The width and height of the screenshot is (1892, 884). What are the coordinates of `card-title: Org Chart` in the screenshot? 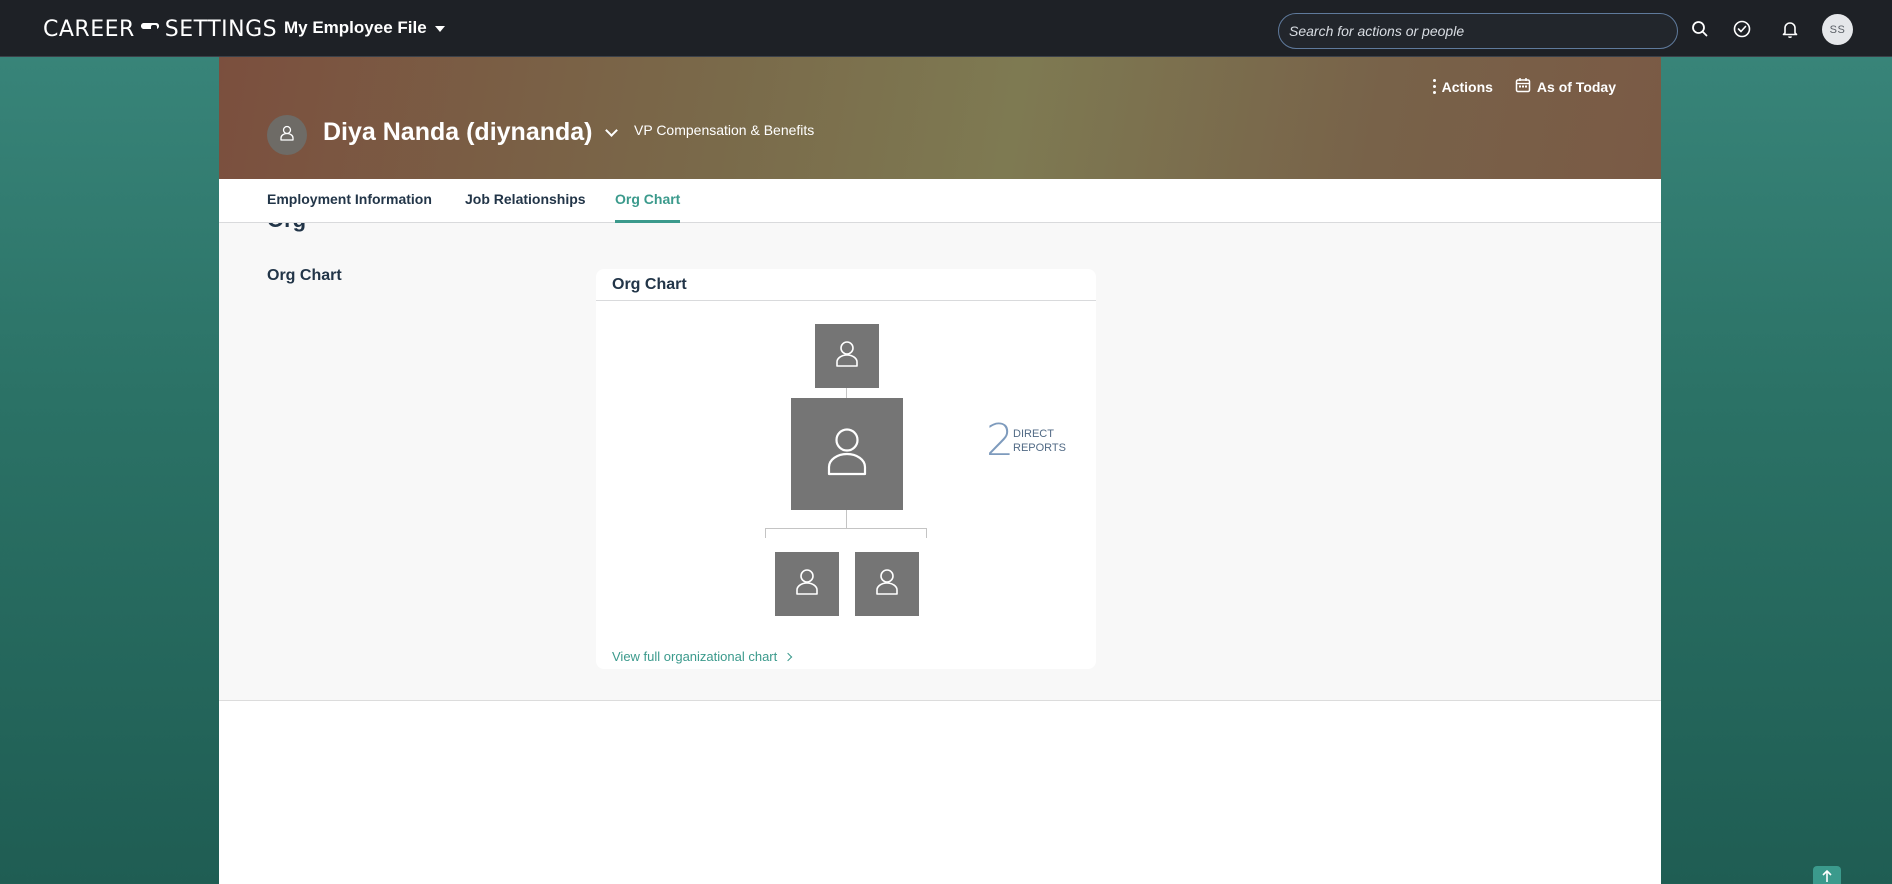 It's located at (846, 285).